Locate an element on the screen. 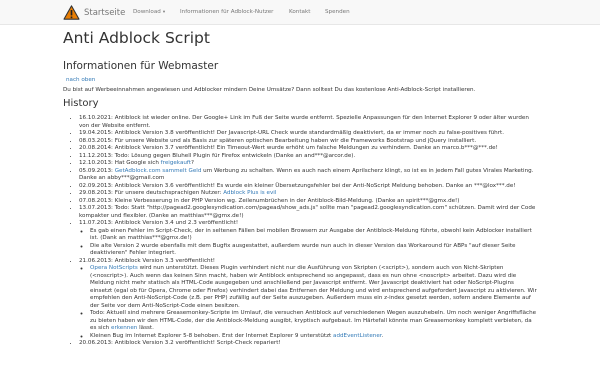 The width and height of the screenshot is (600, 375). nav-download-label: Download is located at coordinates (147, 12).